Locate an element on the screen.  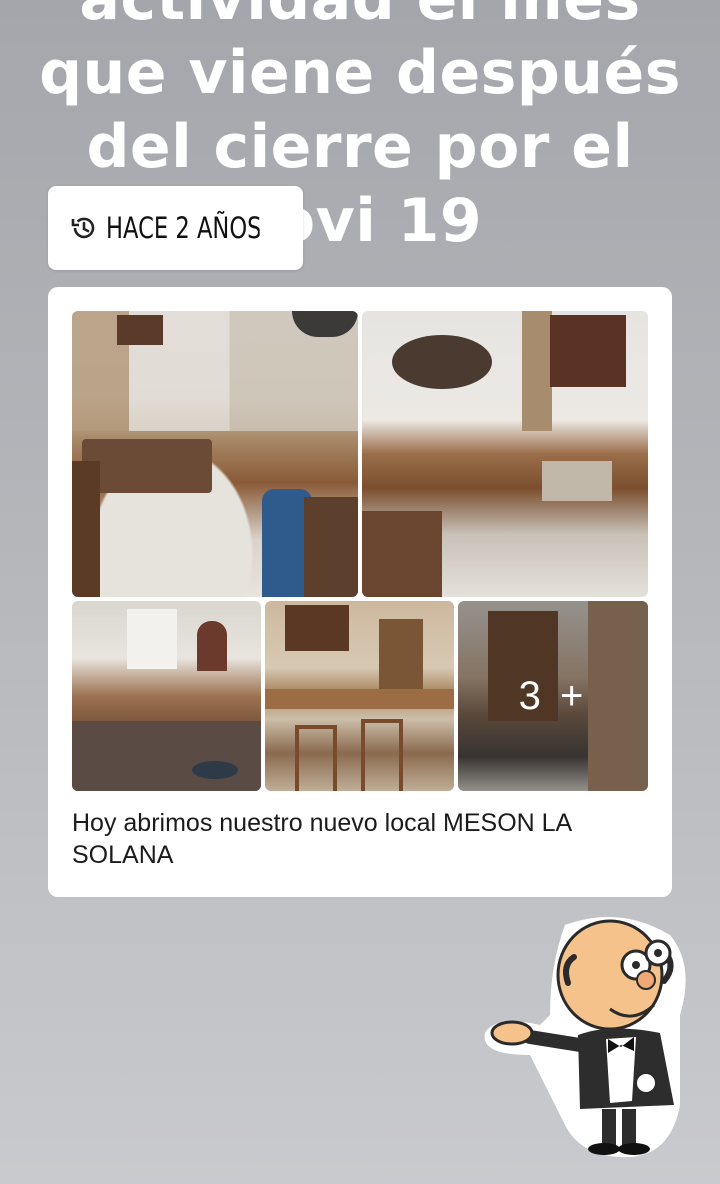
photo-more: 3 + is located at coordinates (553, 696).